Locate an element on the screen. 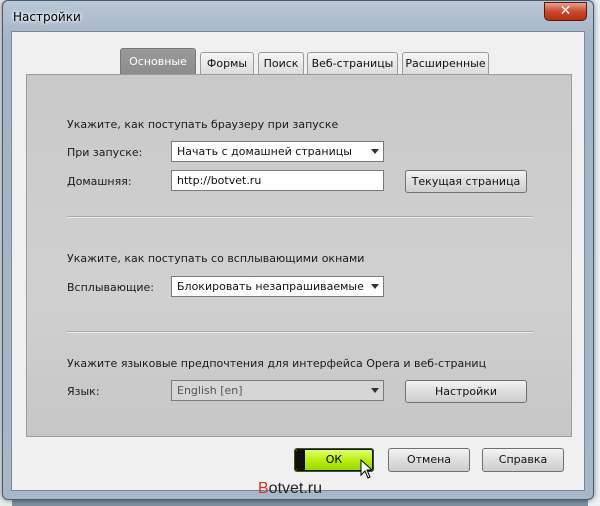 The width and height of the screenshot is (600, 506). startup-select-value: Начать с домашней страницы is located at coordinates (264, 151).